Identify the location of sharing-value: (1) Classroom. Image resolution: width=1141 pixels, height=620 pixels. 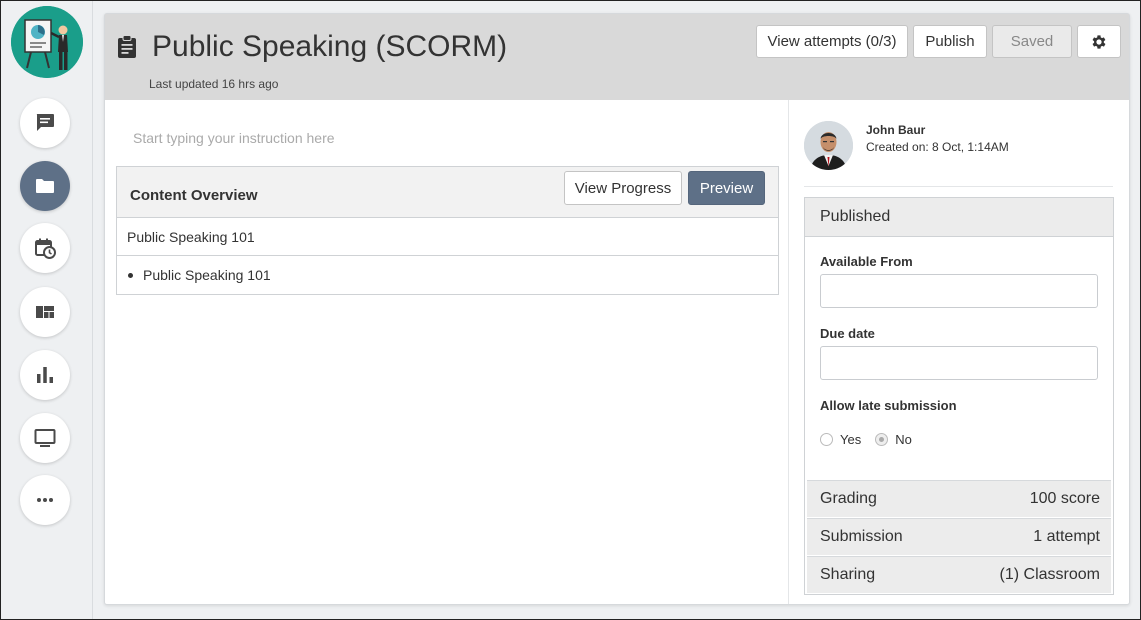
(1049, 574).